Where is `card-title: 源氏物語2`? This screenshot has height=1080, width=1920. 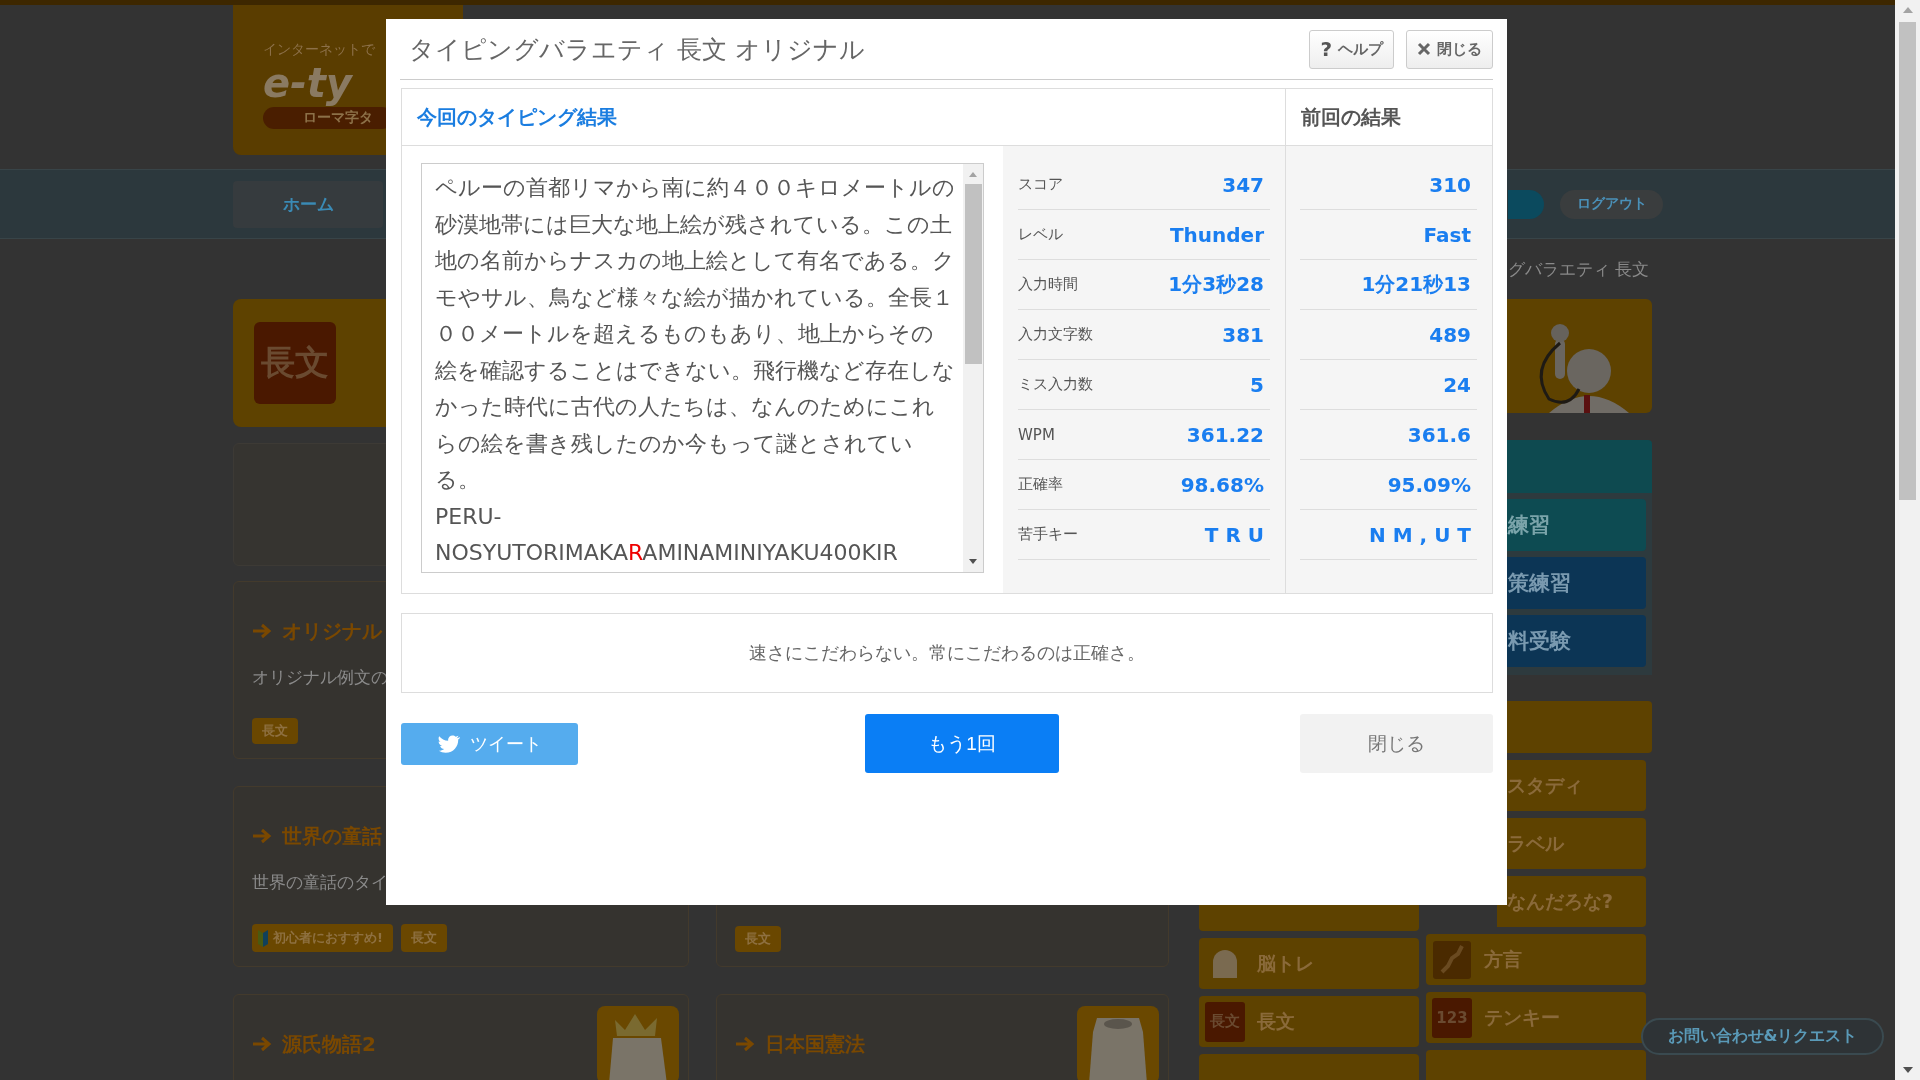
card-title: 源氏物語2 is located at coordinates (329, 1044).